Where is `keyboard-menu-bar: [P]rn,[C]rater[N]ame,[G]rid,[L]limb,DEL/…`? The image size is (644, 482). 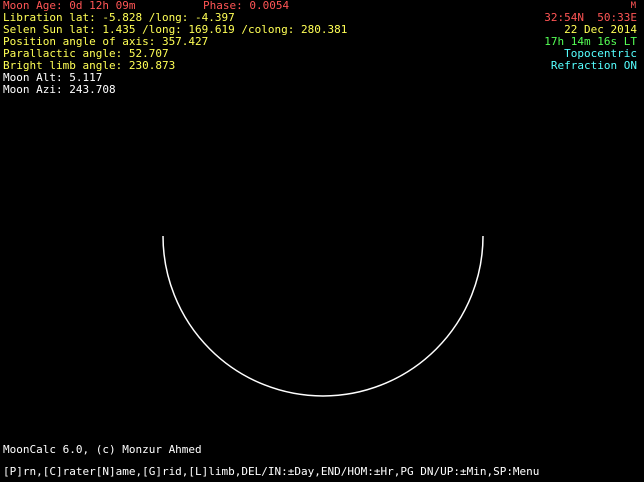 keyboard-menu-bar: [P]rn,[C]rater[N]ame,[G]rid,[L]limb,DEL/… is located at coordinates (323, 472).